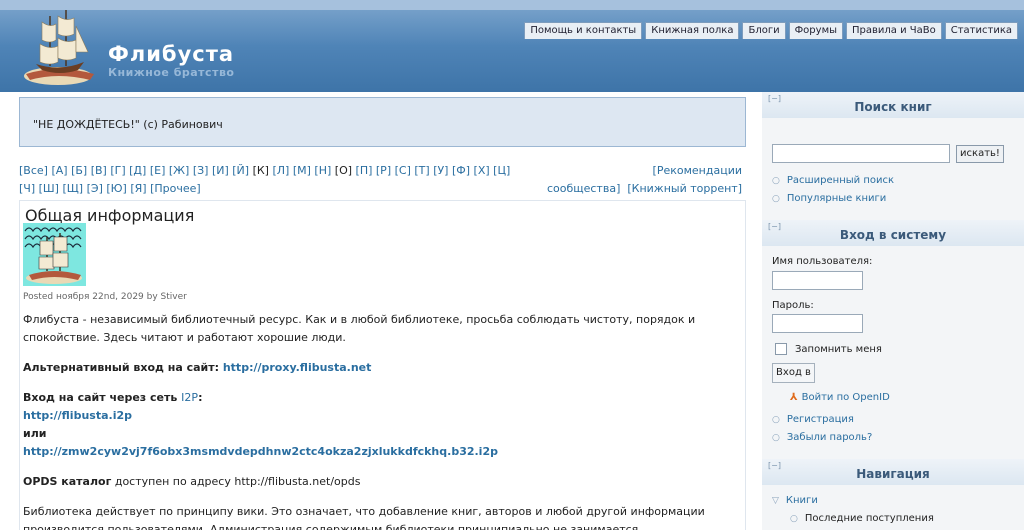 Image resolution: width=1024 pixels, height=530 pixels. What do you see at coordinates (179, 170) in the screenshot?
I see `alphabet-letter-link: [Ж]` at bounding box center [179, 170].